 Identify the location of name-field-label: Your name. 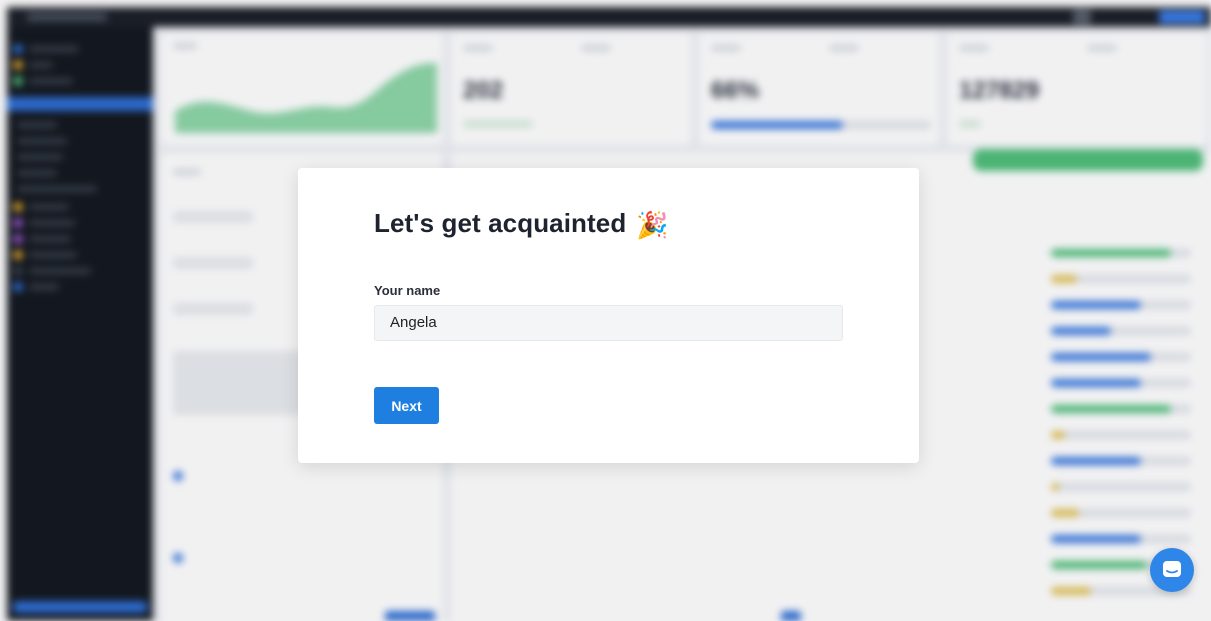
(407, 290).